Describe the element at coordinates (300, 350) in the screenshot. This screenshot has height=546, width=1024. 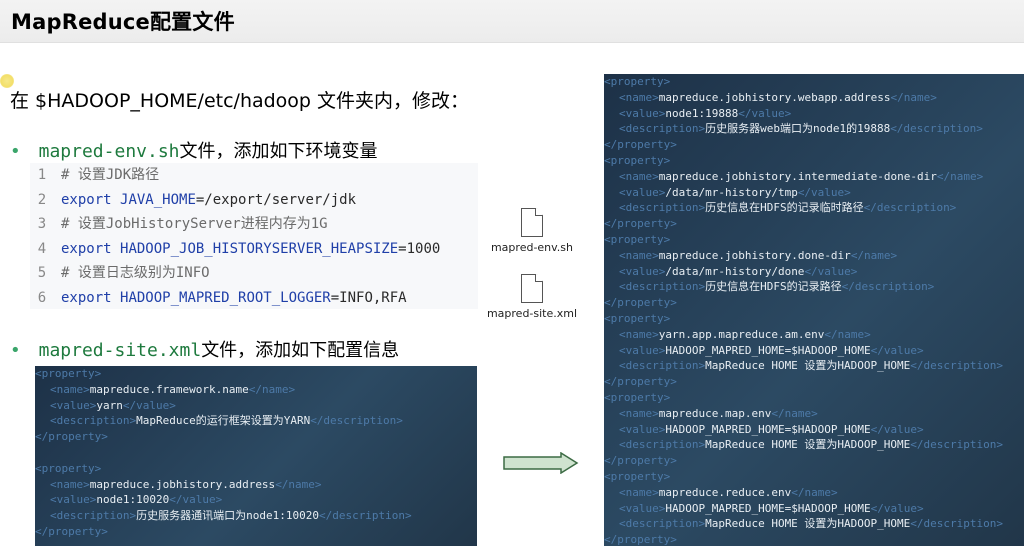
I see `bullet-text: 文件，添加如下配置信息` at that location.